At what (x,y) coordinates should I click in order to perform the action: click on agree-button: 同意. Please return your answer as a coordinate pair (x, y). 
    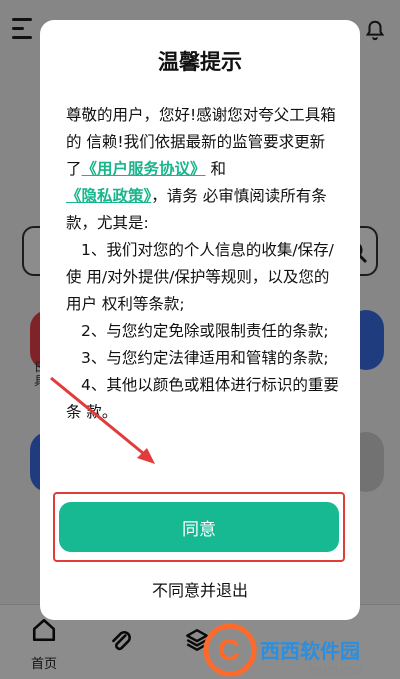
    Looking at the image, I should click on (199, 527).